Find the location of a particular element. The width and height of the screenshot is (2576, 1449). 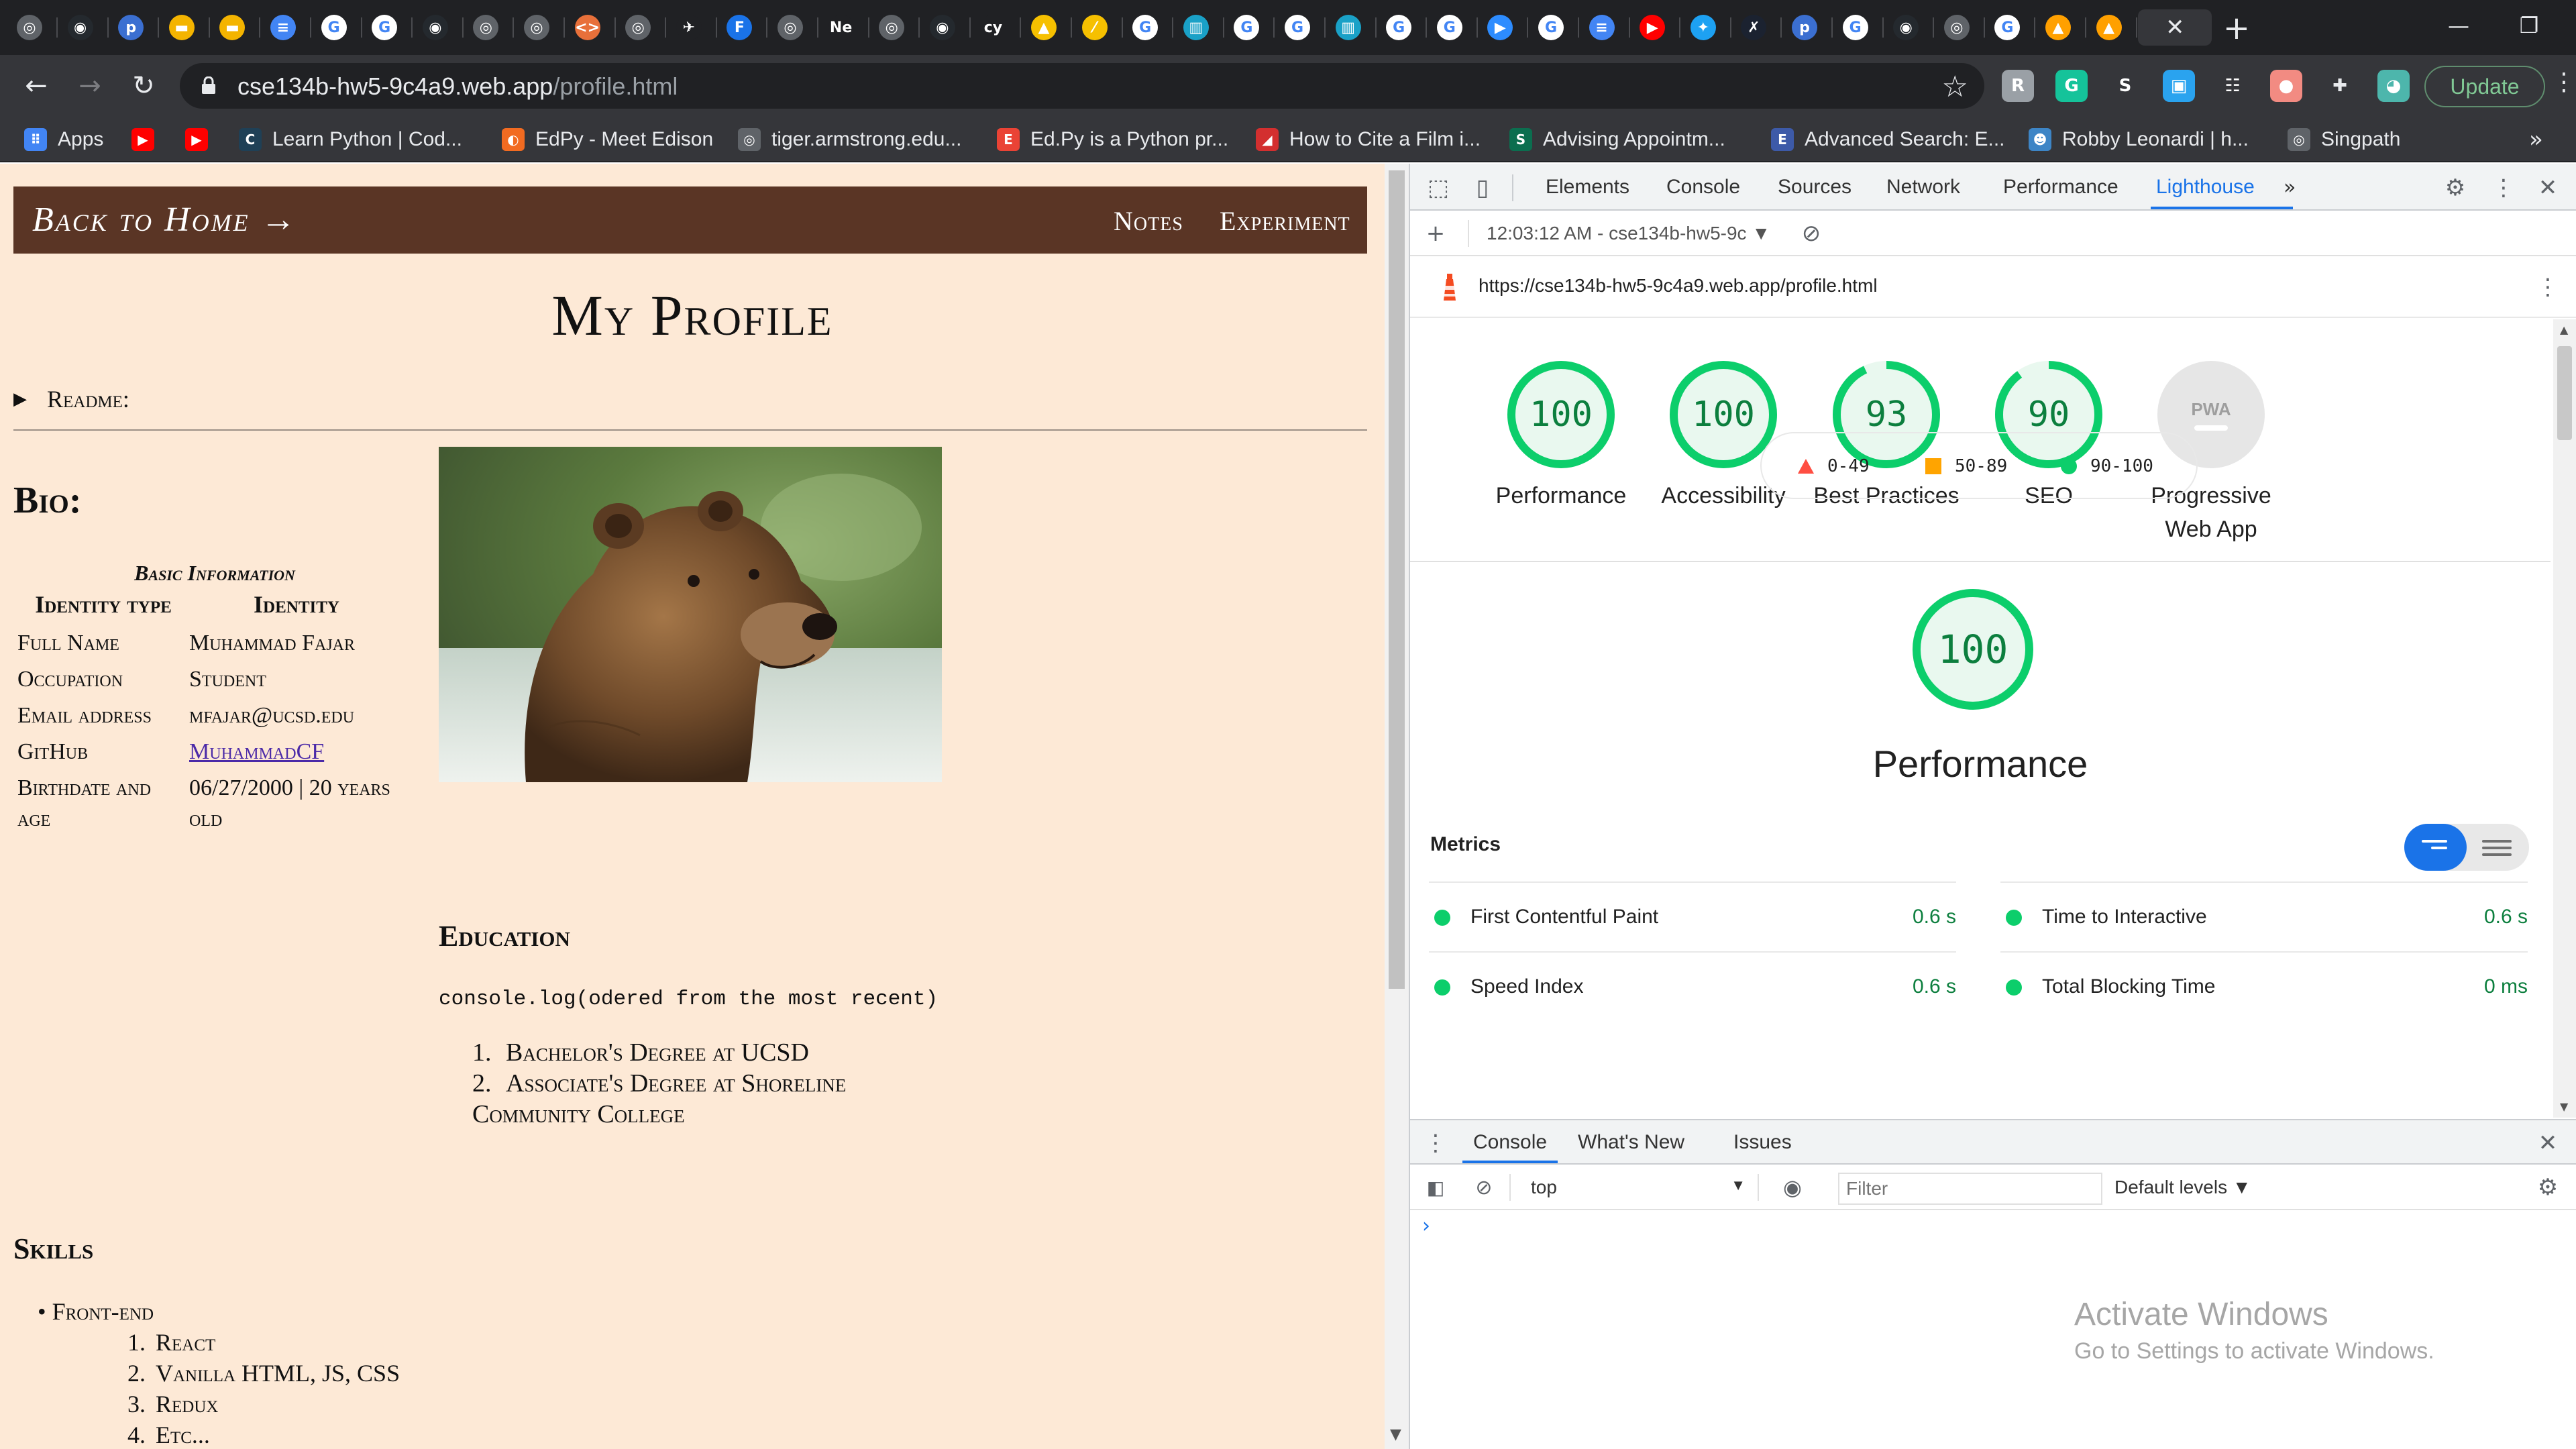

browser-tab: ✈ is located at coordinates (688, 27).